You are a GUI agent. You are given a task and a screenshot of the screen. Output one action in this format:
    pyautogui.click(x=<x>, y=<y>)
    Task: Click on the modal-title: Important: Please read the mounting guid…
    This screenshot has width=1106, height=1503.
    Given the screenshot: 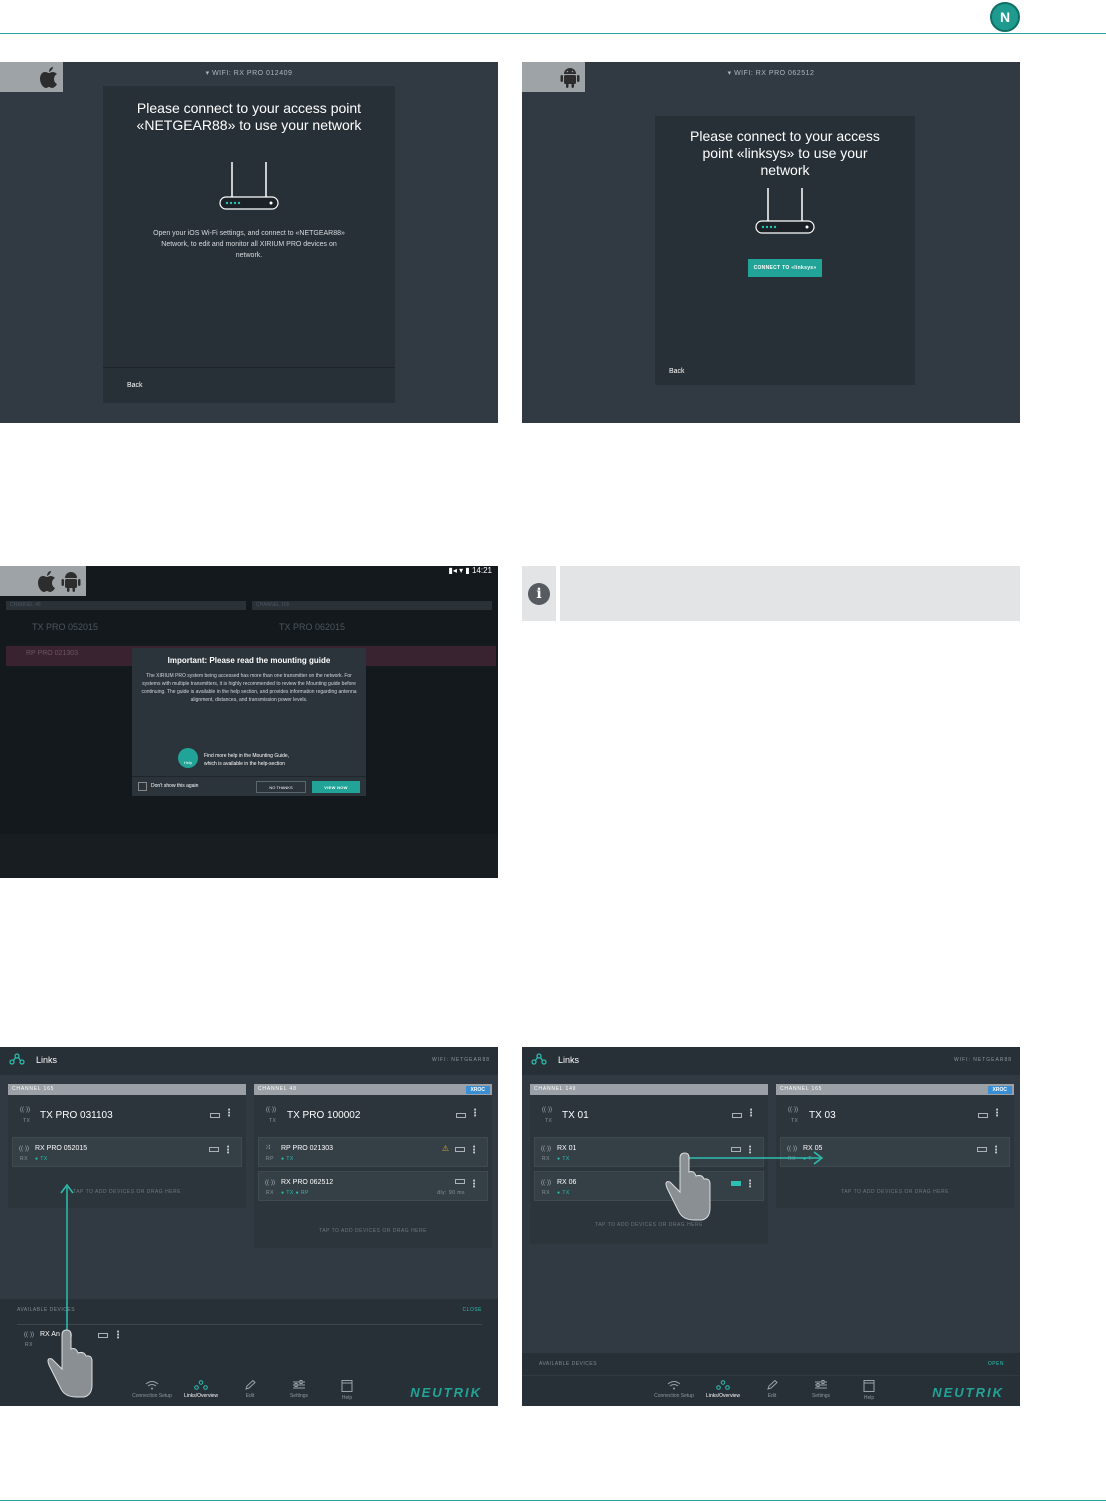 What is the action you would take?
    pyautogui.click(x=249, y=660)
    